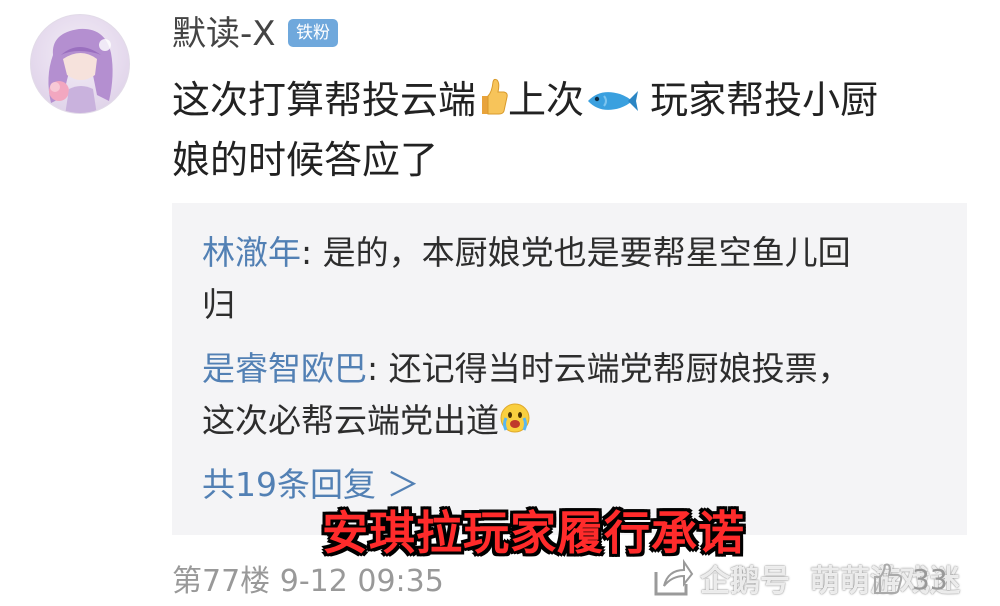 The width and height of the screenshot is (1000, 606). Describe the element at coordinates (546, 100) in the screenshot. I see `comment-text-part2: 上次` at that location.